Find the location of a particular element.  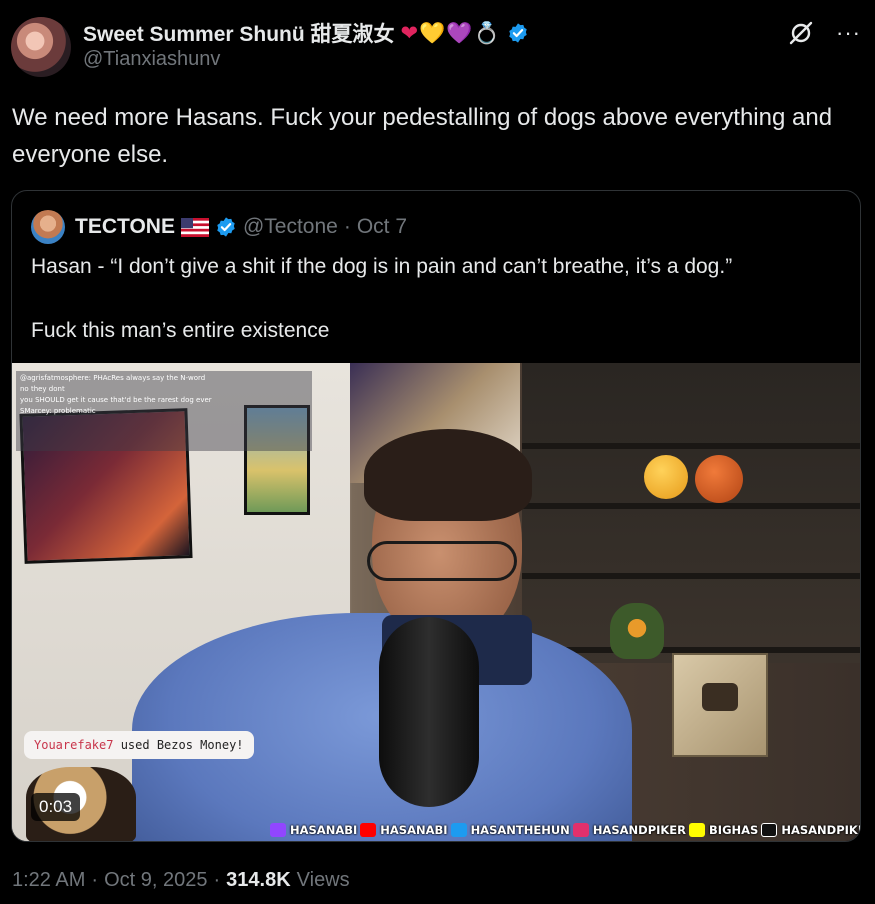

name-row: Sweet Summer Shunü 甜夏淑女 ❤💛💜💍 is located at coordinates (306, 33).